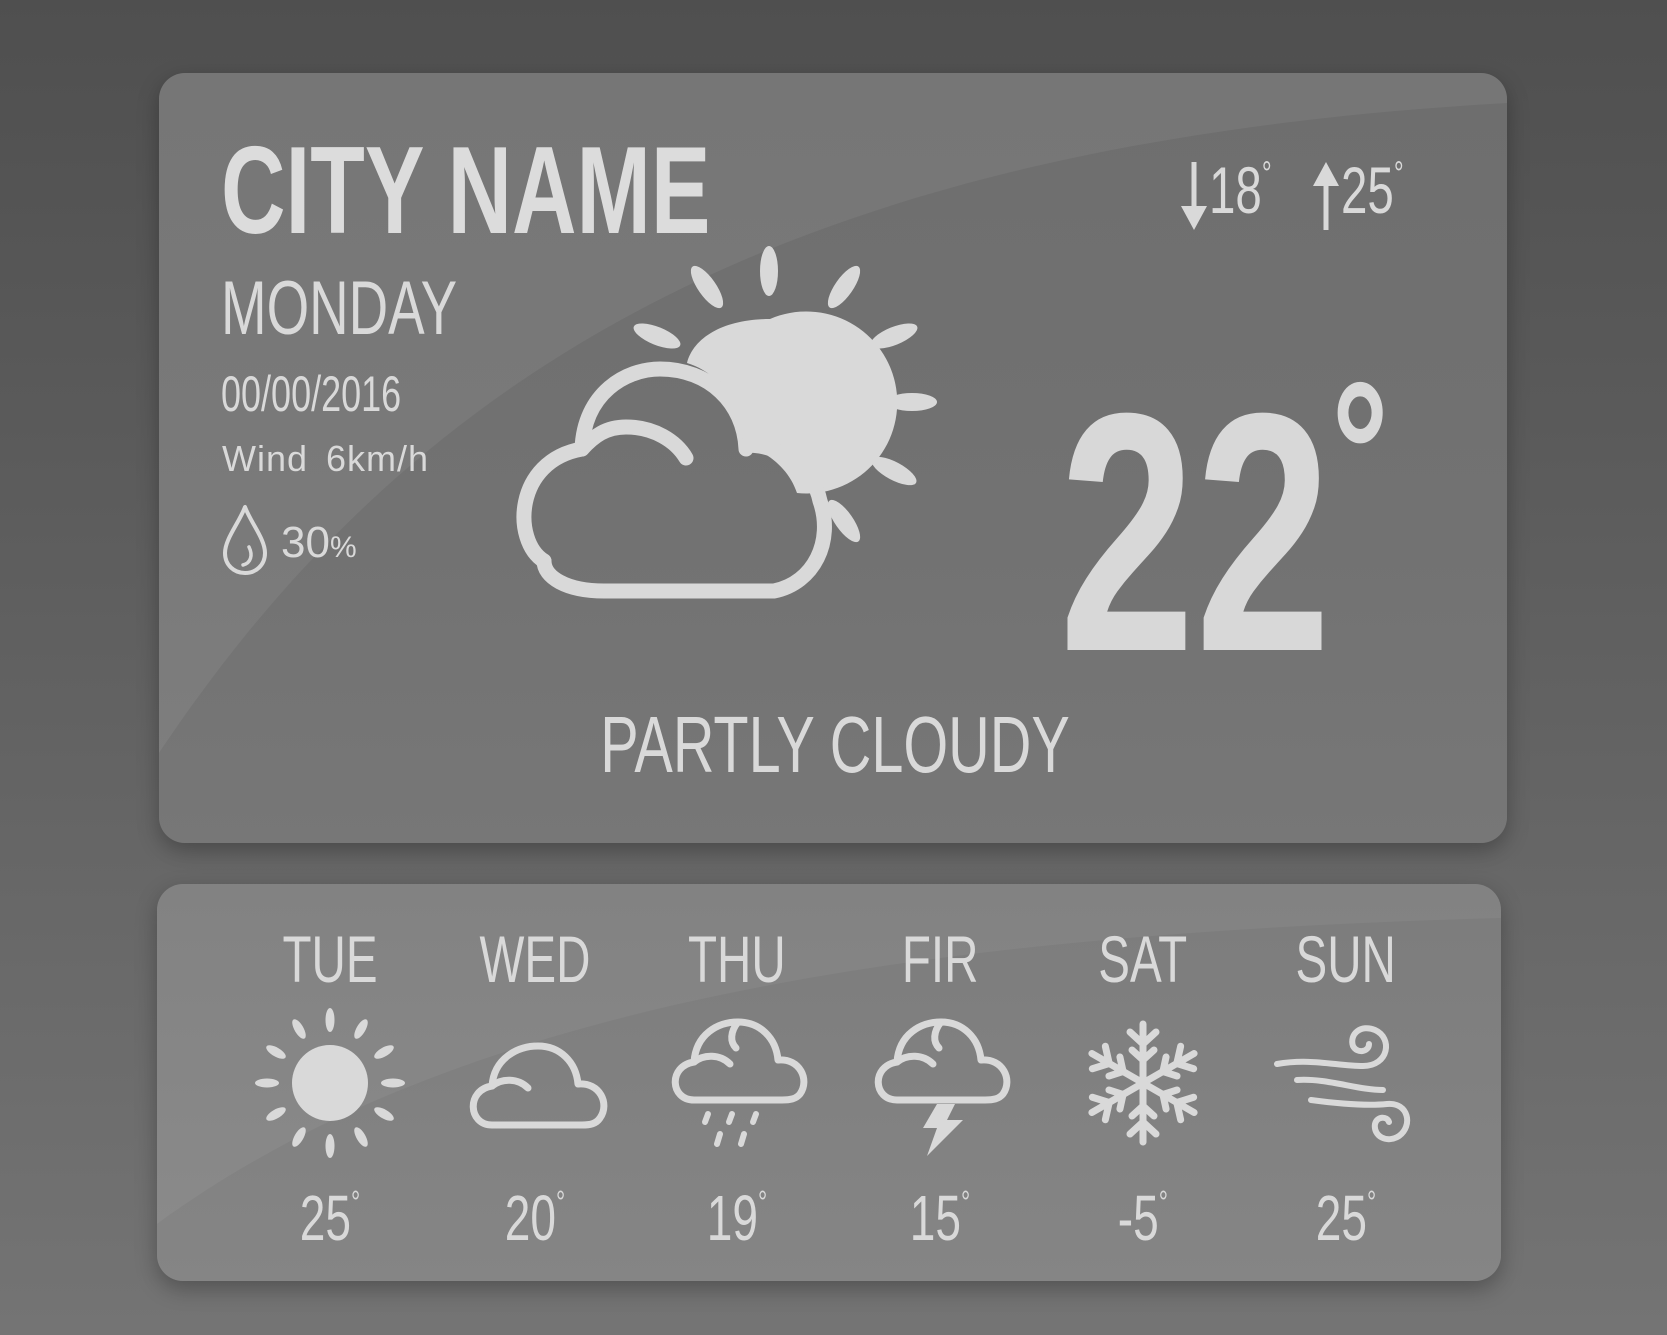 The height and width of the screenshot is (1335, 1667). Describe the element at coordinates (940, 959) in the screenshot. I see `forecast-day: FIR` at that location.